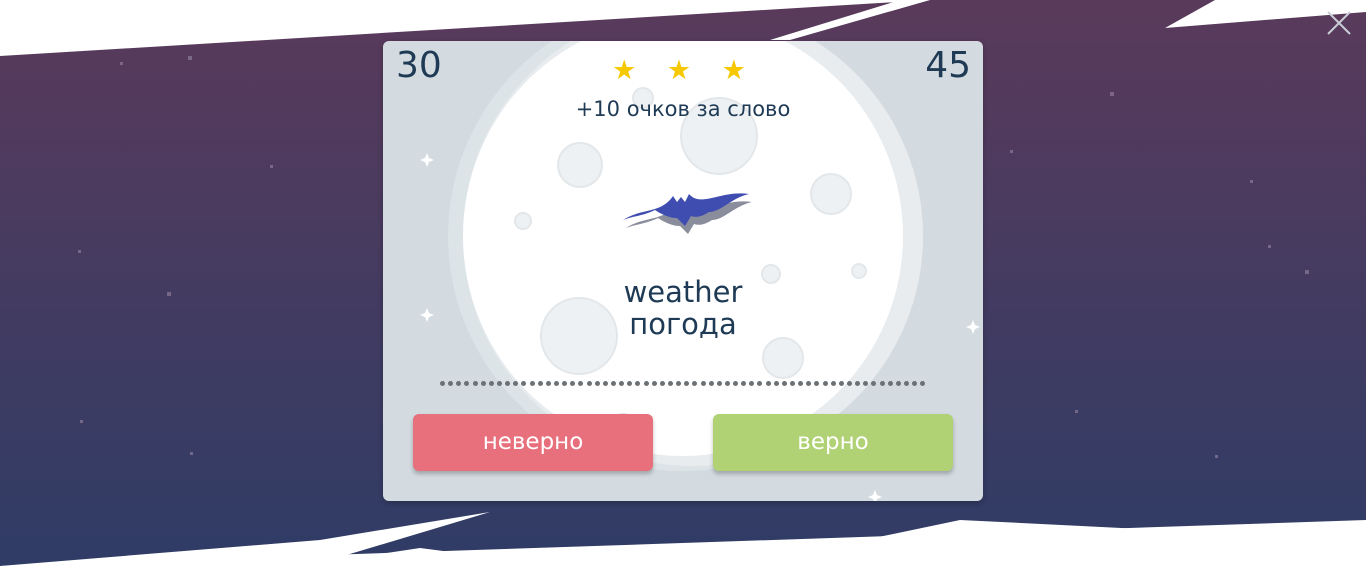  What do you see at coordinates (1339, 23) in the screenshot?
I see `close-icon` at bounding box center [1339, 23].